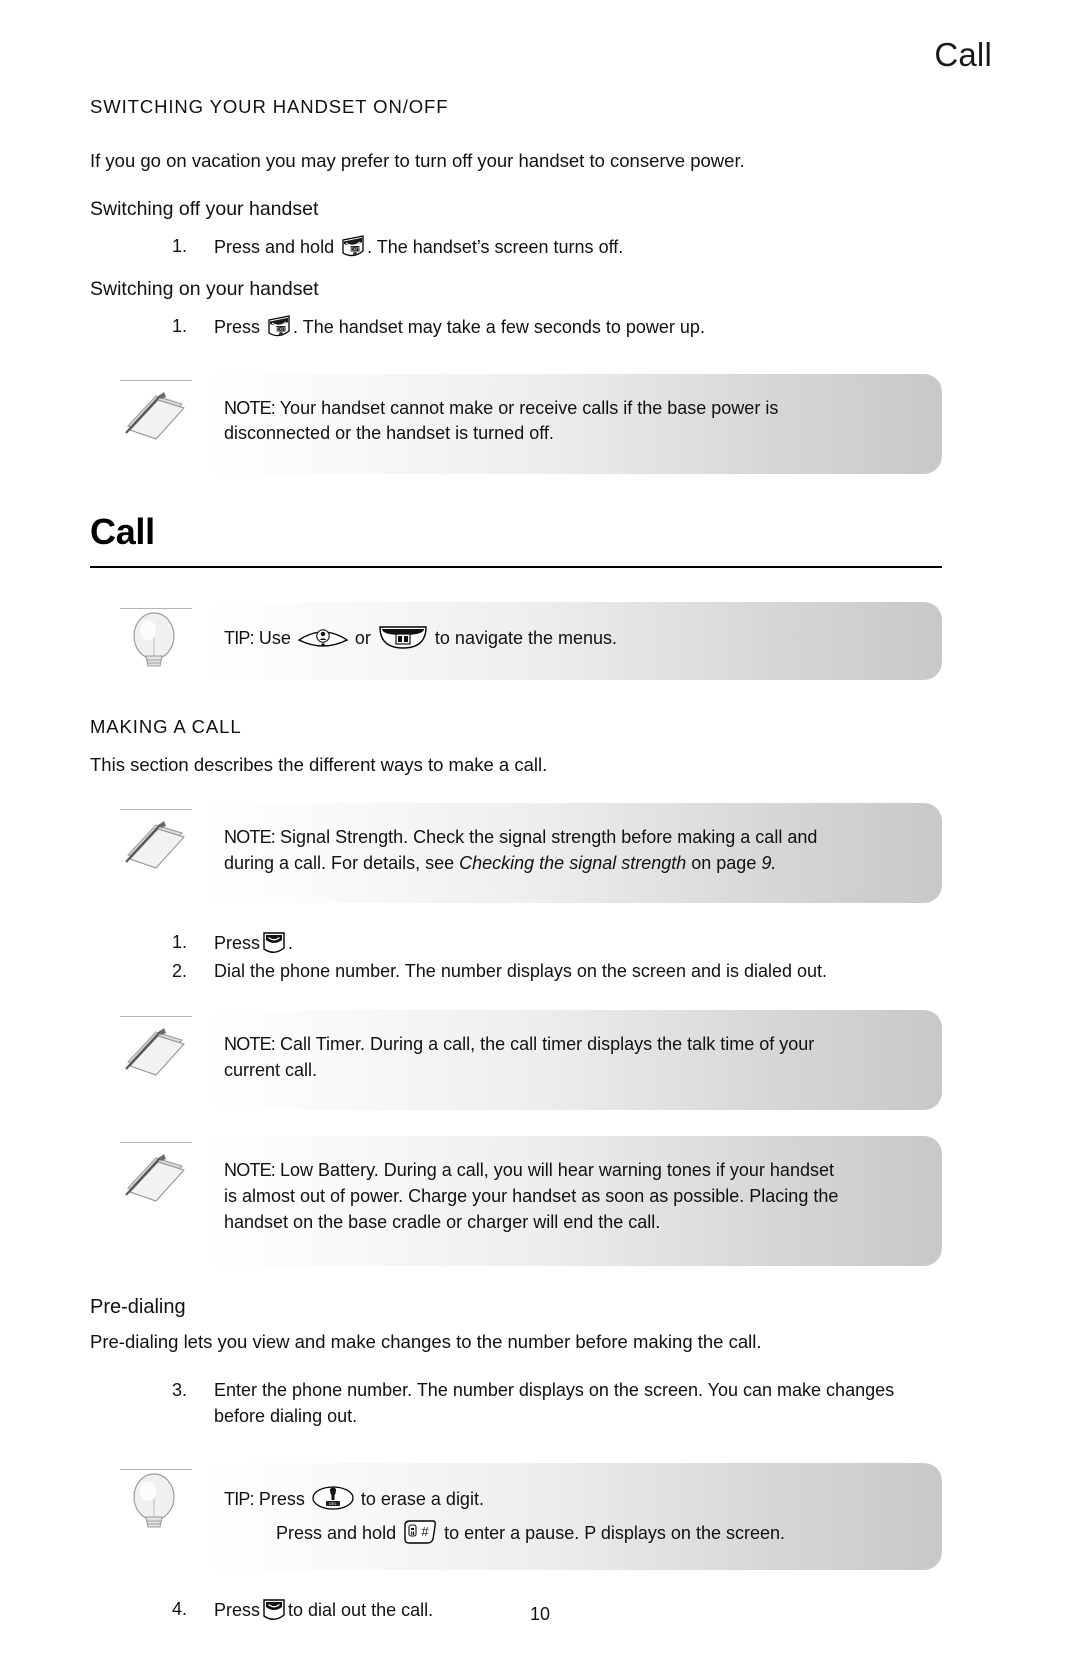 This screenshot has width=1080, height=1669. What do you see at coordinates (291, 943) in the screenshot?
I see `step-text-after: .` at bounding box center [291, 943].